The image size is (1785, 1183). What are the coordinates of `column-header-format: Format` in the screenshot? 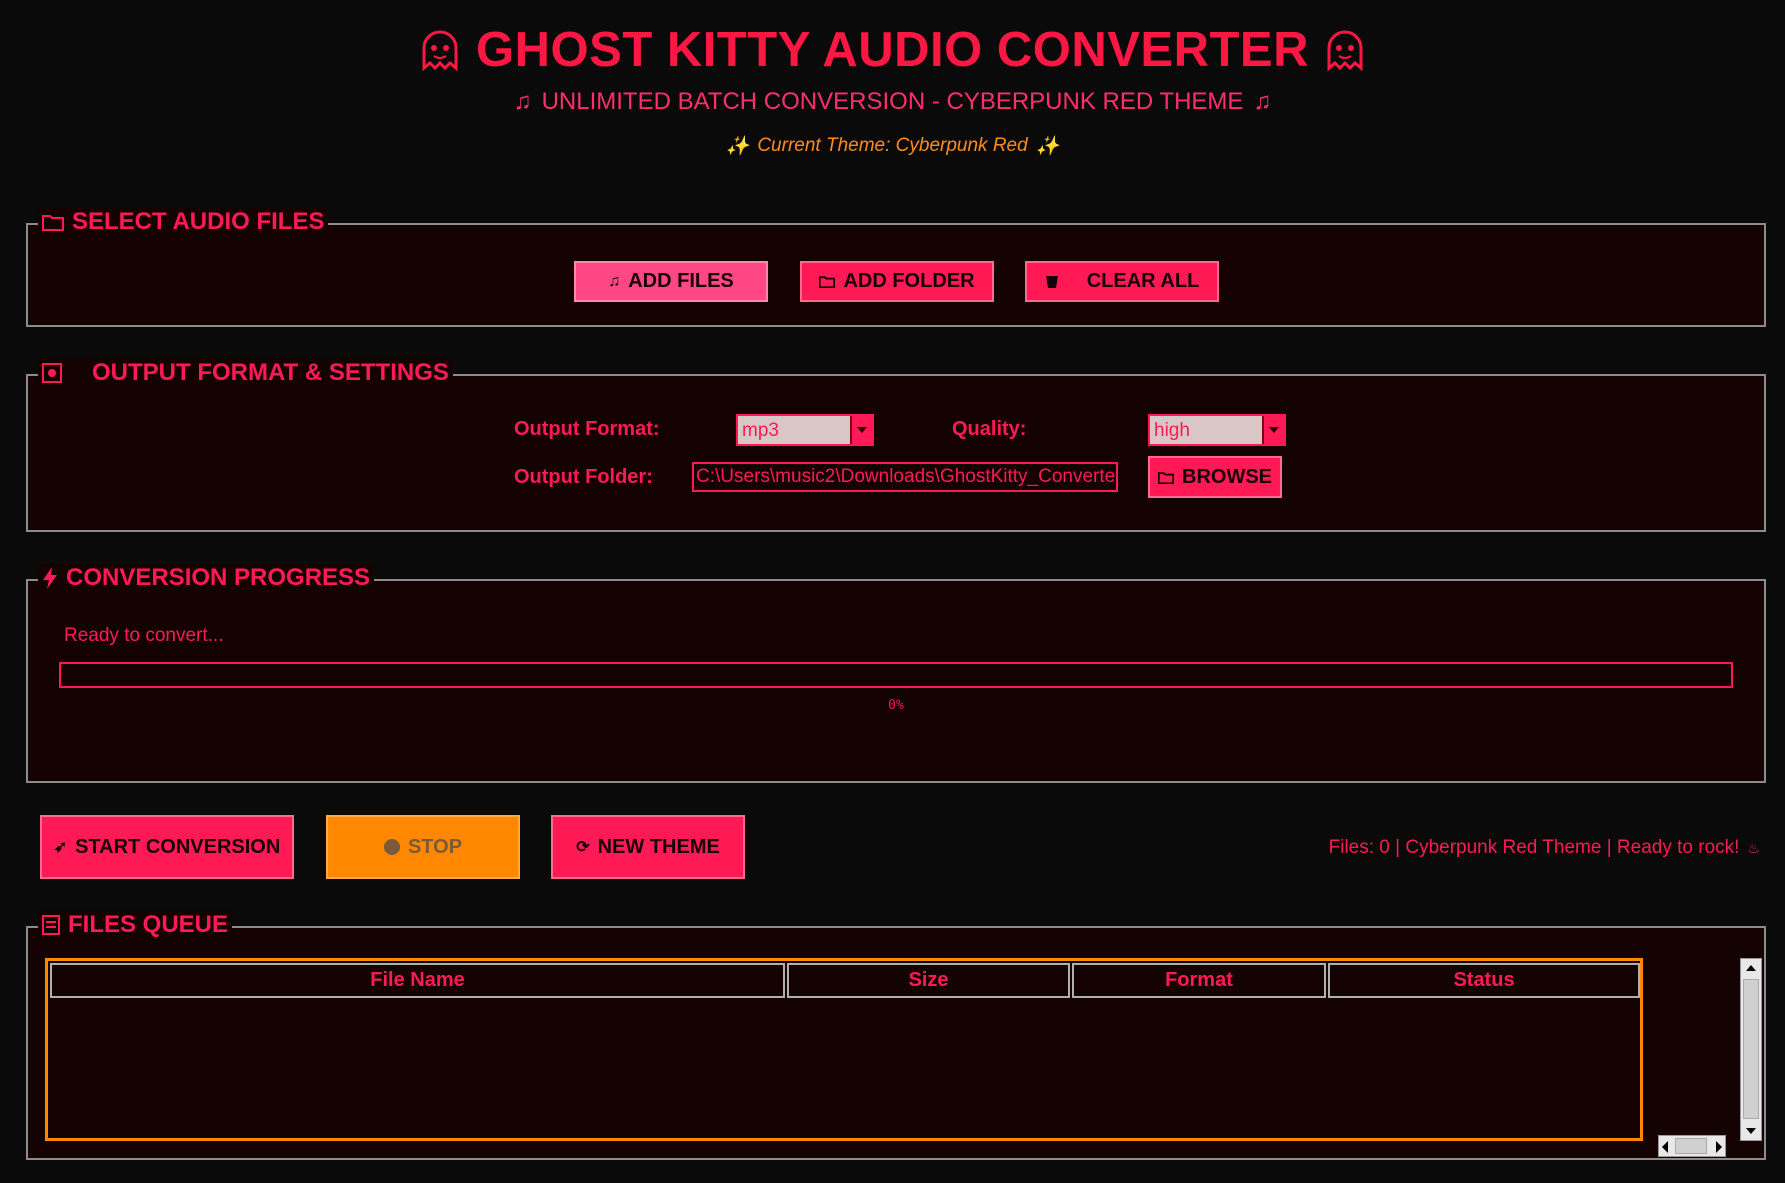 It's located at (1199, 980).